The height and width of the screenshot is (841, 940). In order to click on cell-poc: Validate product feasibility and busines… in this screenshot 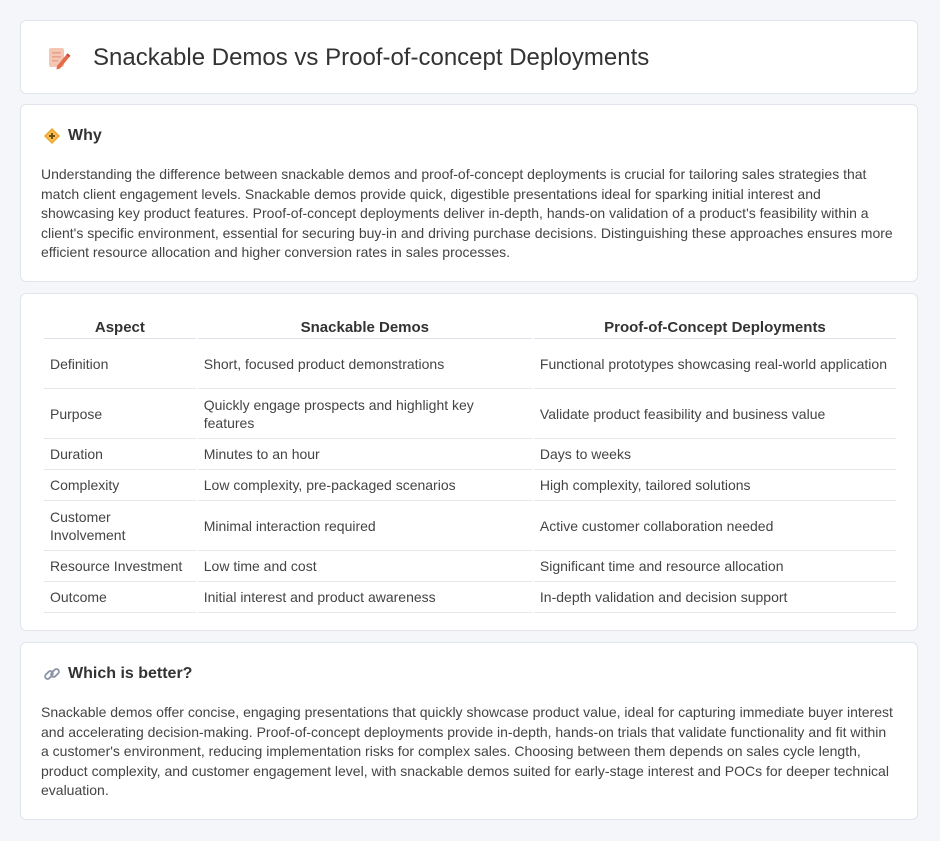, I will do `click(714, 414)`.